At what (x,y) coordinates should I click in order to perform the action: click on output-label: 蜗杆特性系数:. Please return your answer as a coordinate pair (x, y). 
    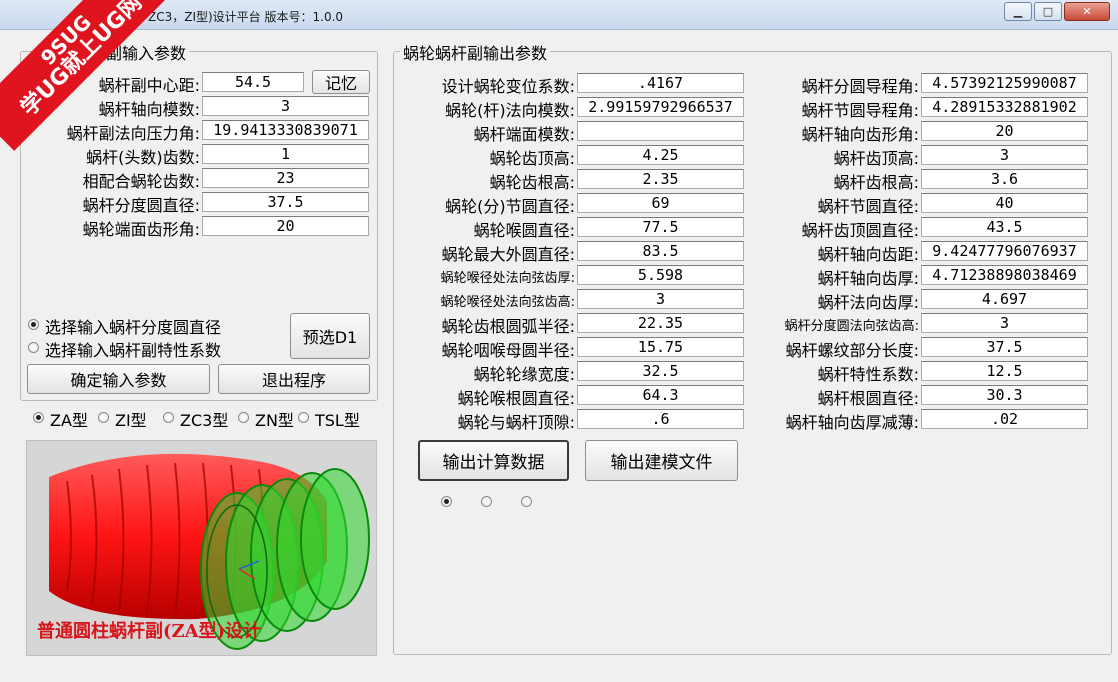
    Looking at the image, I should click on (868, 374).